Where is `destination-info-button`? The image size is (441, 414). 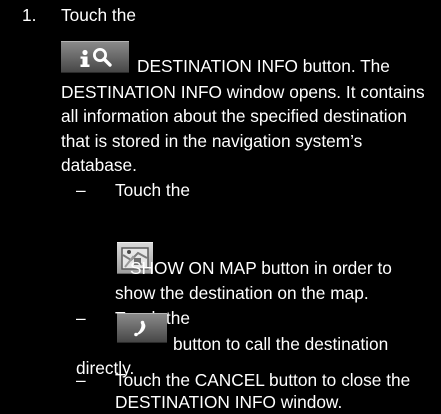
destination-info-button is located at coordinates (95, 57).